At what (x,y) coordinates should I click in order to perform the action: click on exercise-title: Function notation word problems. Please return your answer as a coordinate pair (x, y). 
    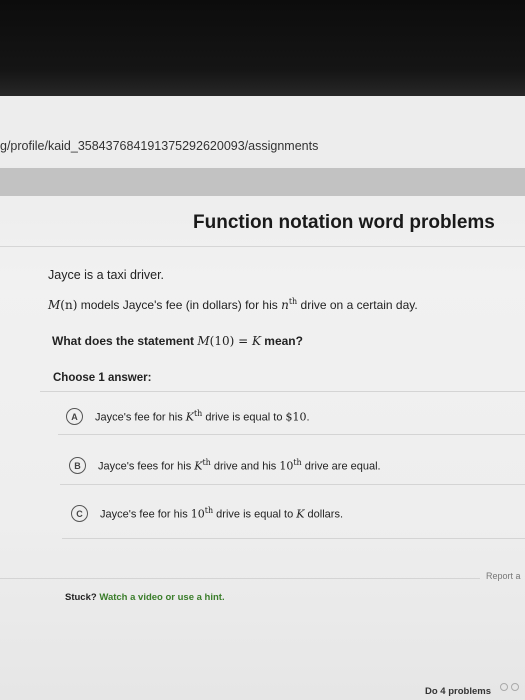
    Looking at the image, I should click on (344, 222).